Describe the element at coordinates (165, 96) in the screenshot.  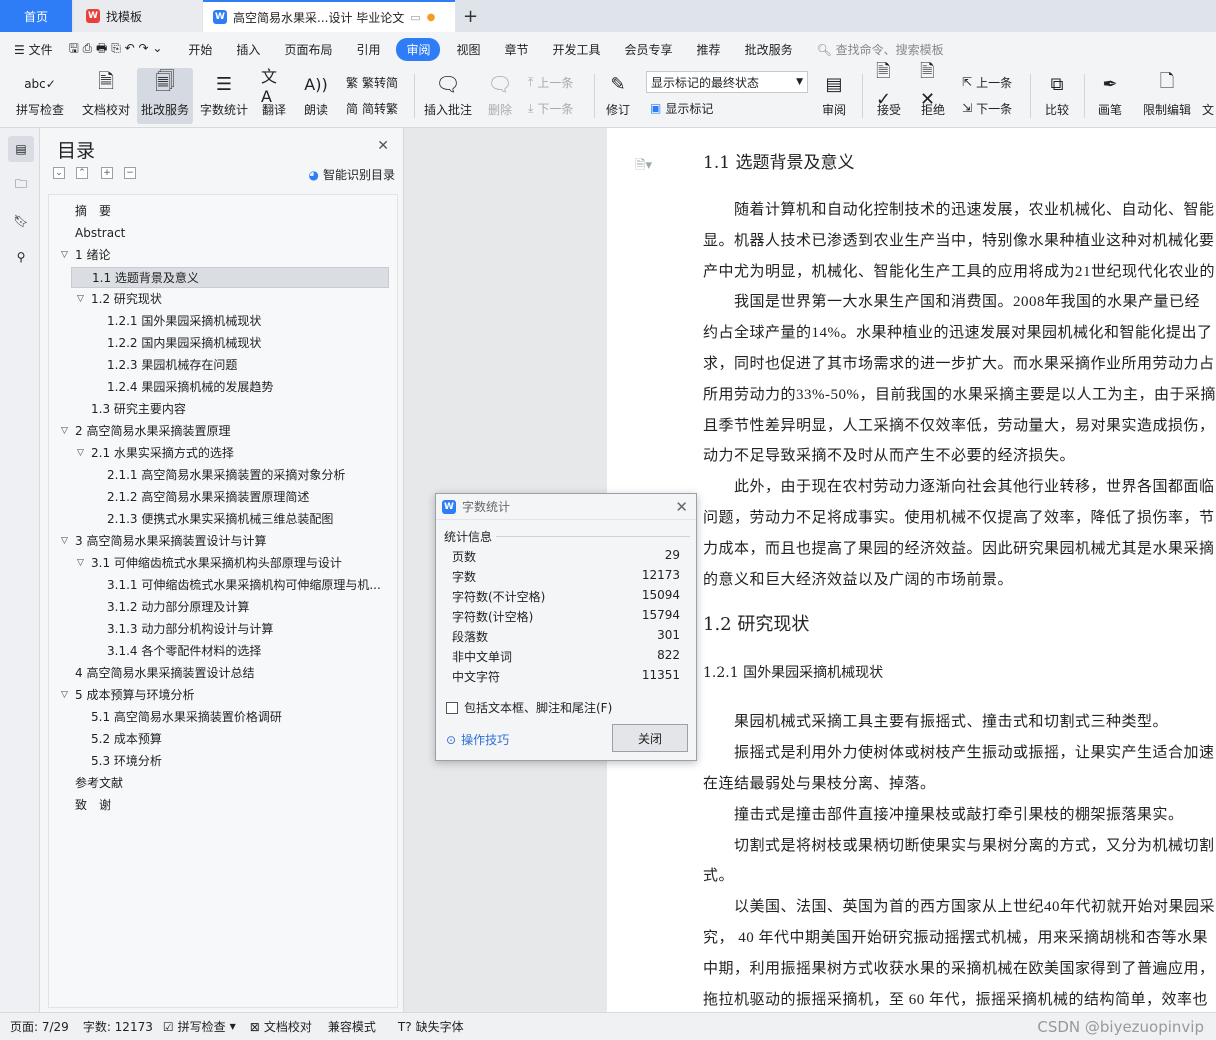
I see `correction-service-button: 🗐 批改服务` at that location.